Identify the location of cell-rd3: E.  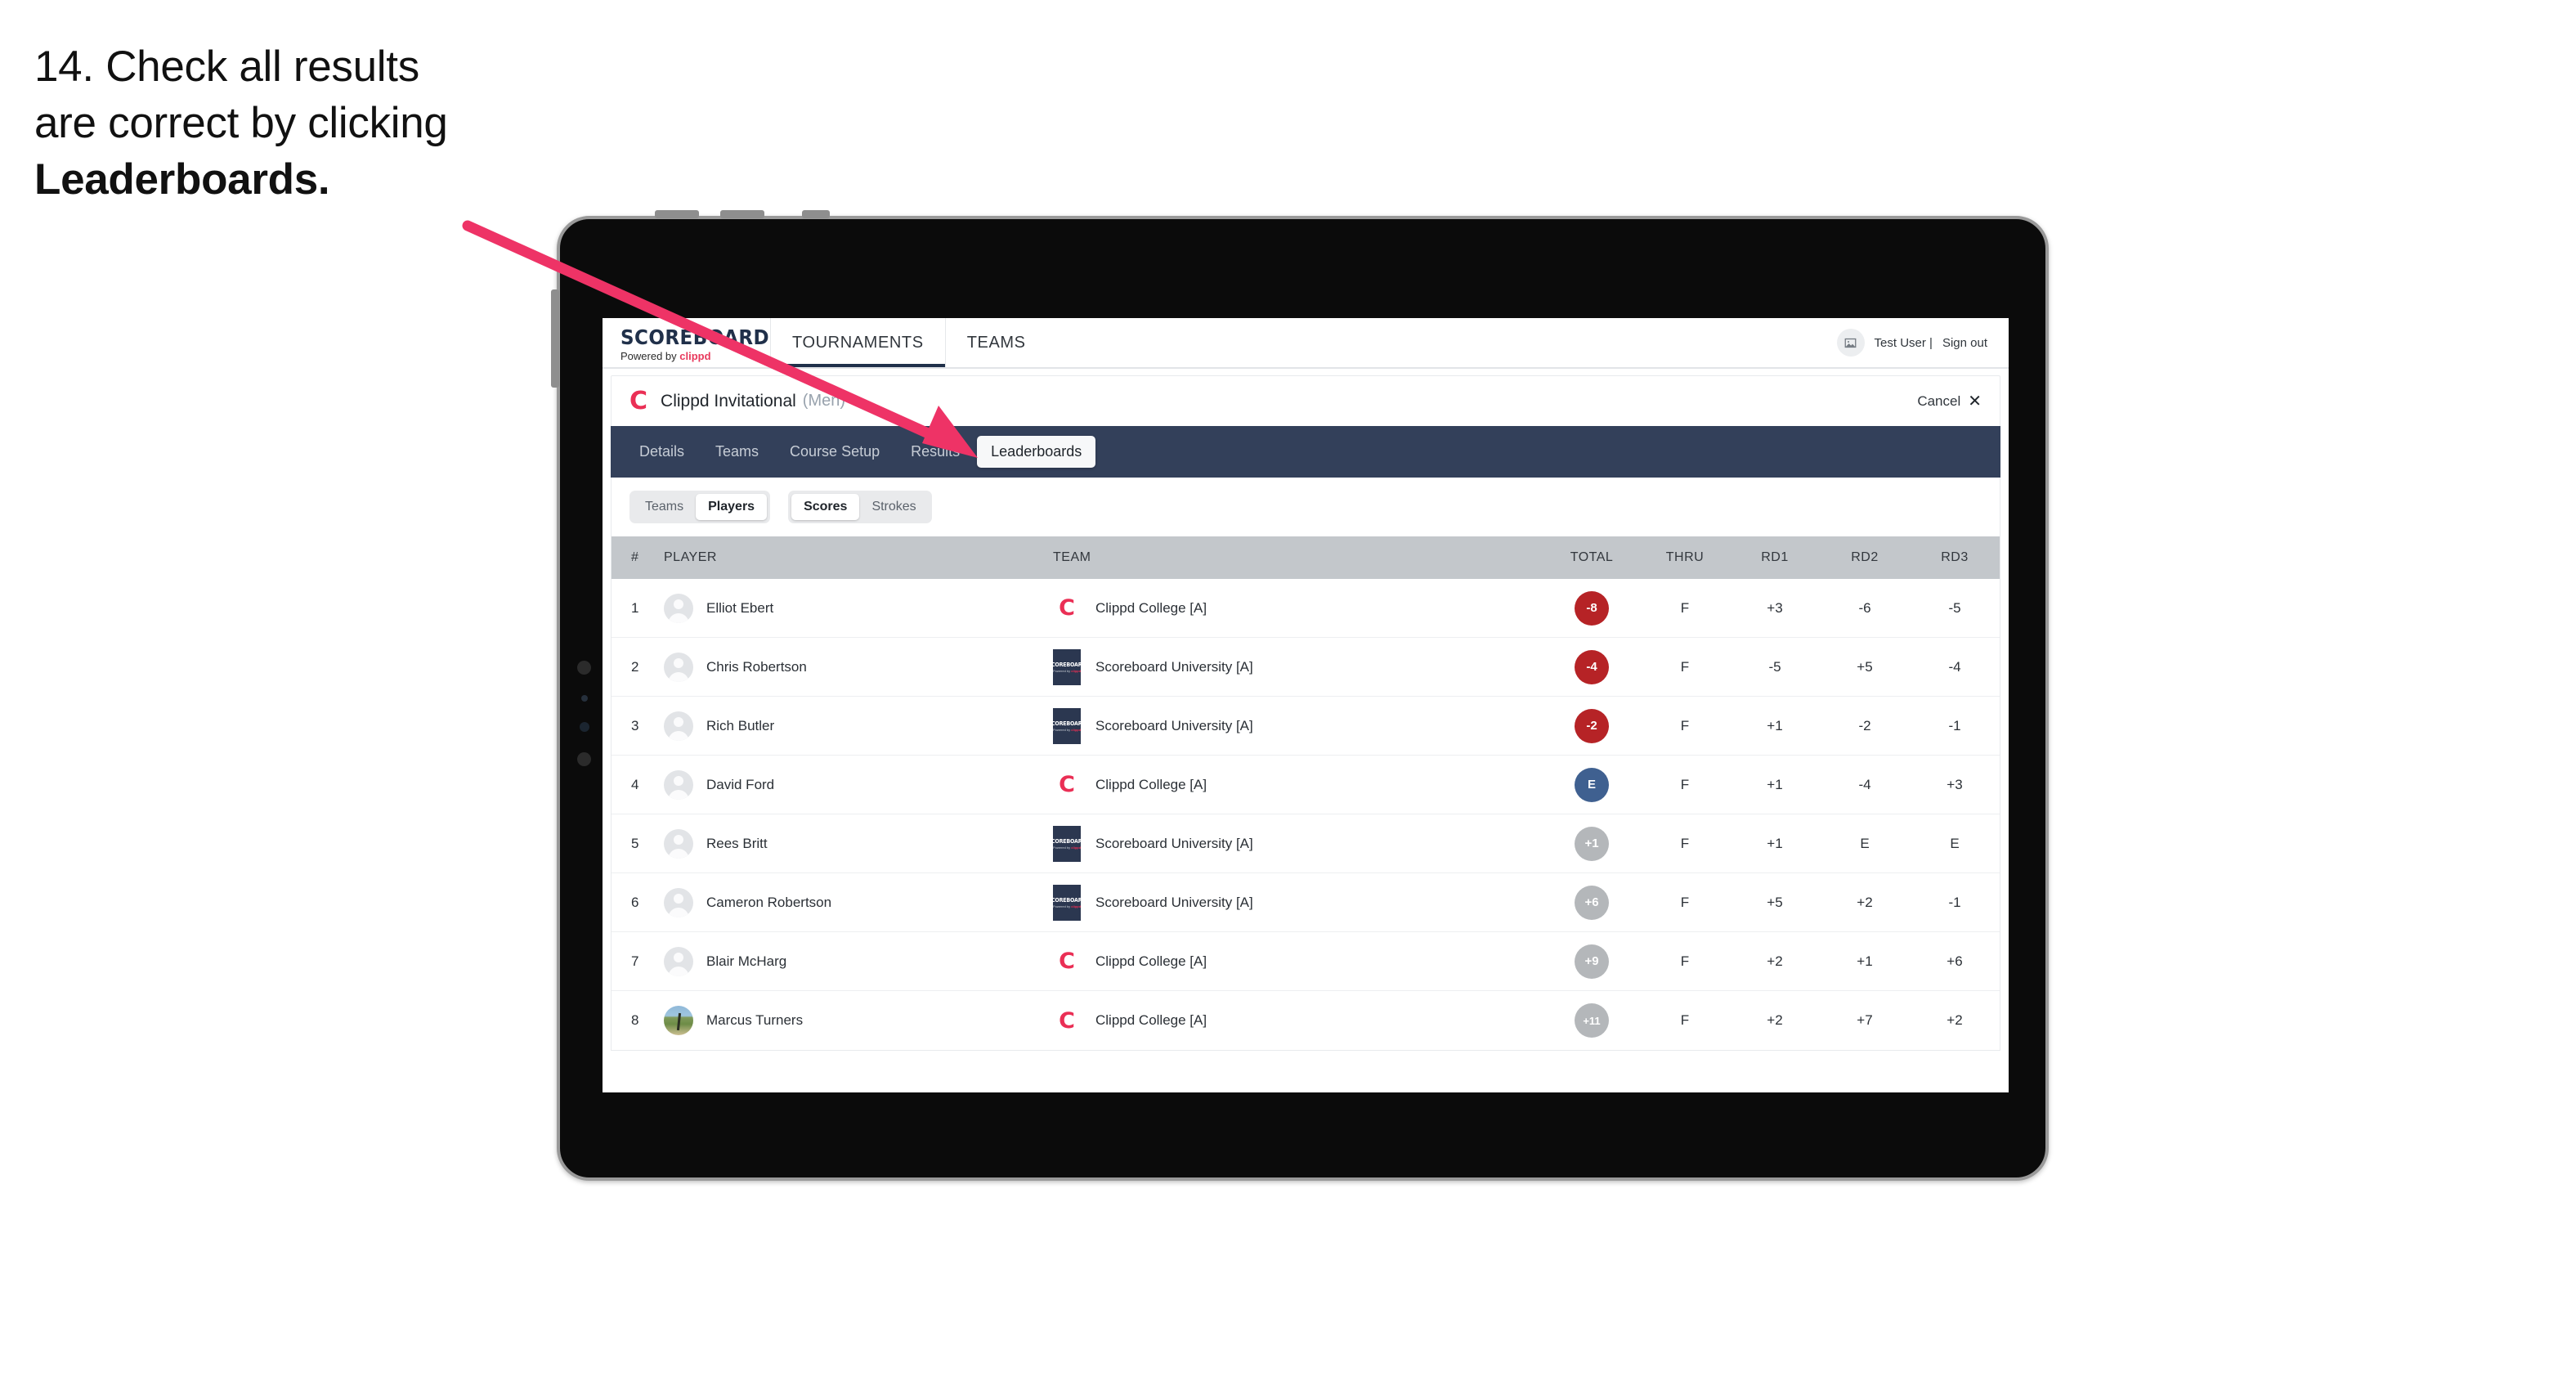
(1955, 843).